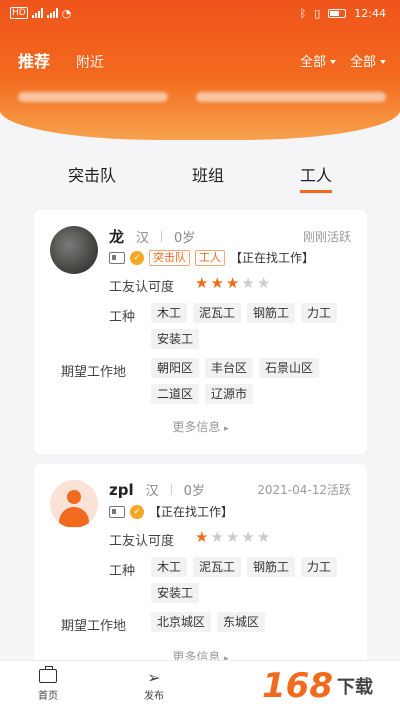 This screenshot has height=710, width=400. Describe the element at coordinates (74, 504) in the screenshot. I see `default-avatar-icon` at that location.